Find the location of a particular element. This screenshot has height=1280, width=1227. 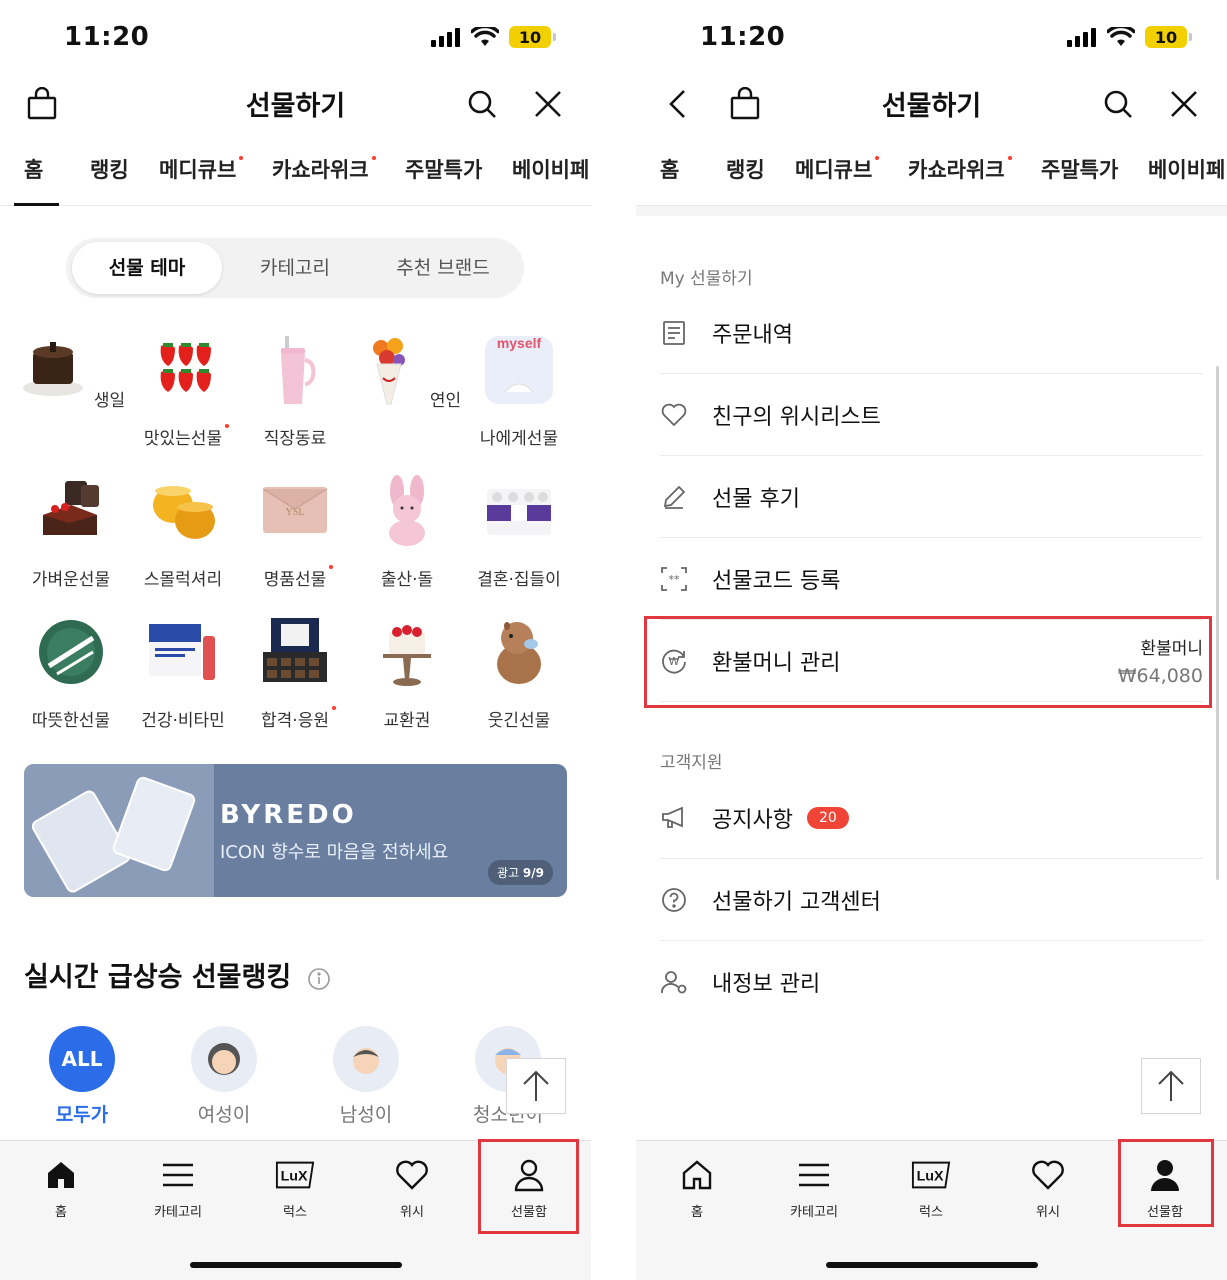

theme-tasty-gift: 맛있는선물 is located at coordinates (183, 391).